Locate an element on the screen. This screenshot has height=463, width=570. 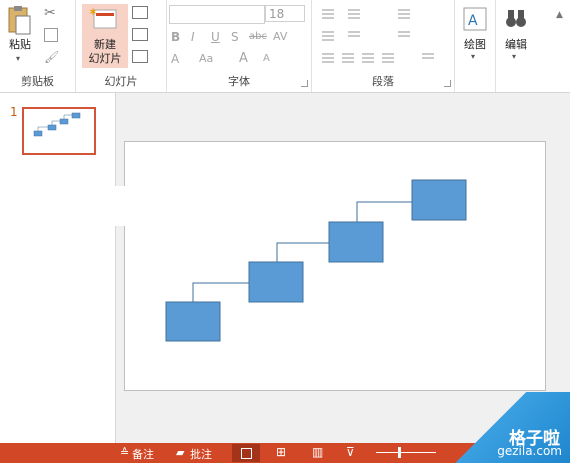
font-size-value: 18 is located at coordinates (277, 14).